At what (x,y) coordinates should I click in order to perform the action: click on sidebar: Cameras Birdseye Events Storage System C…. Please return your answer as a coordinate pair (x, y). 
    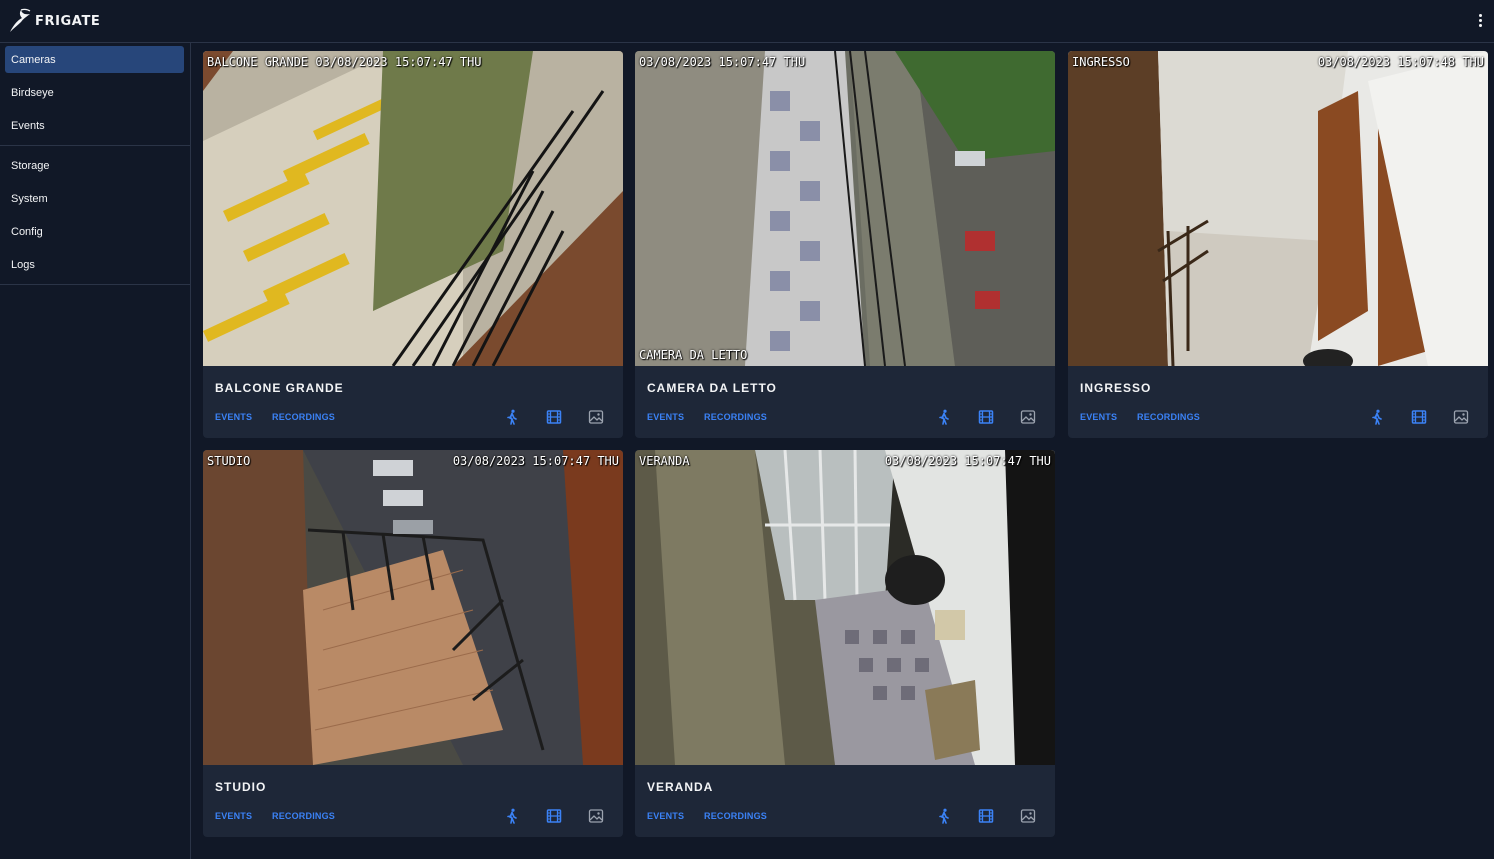
    Looking at the image, I should click on (95, 451).